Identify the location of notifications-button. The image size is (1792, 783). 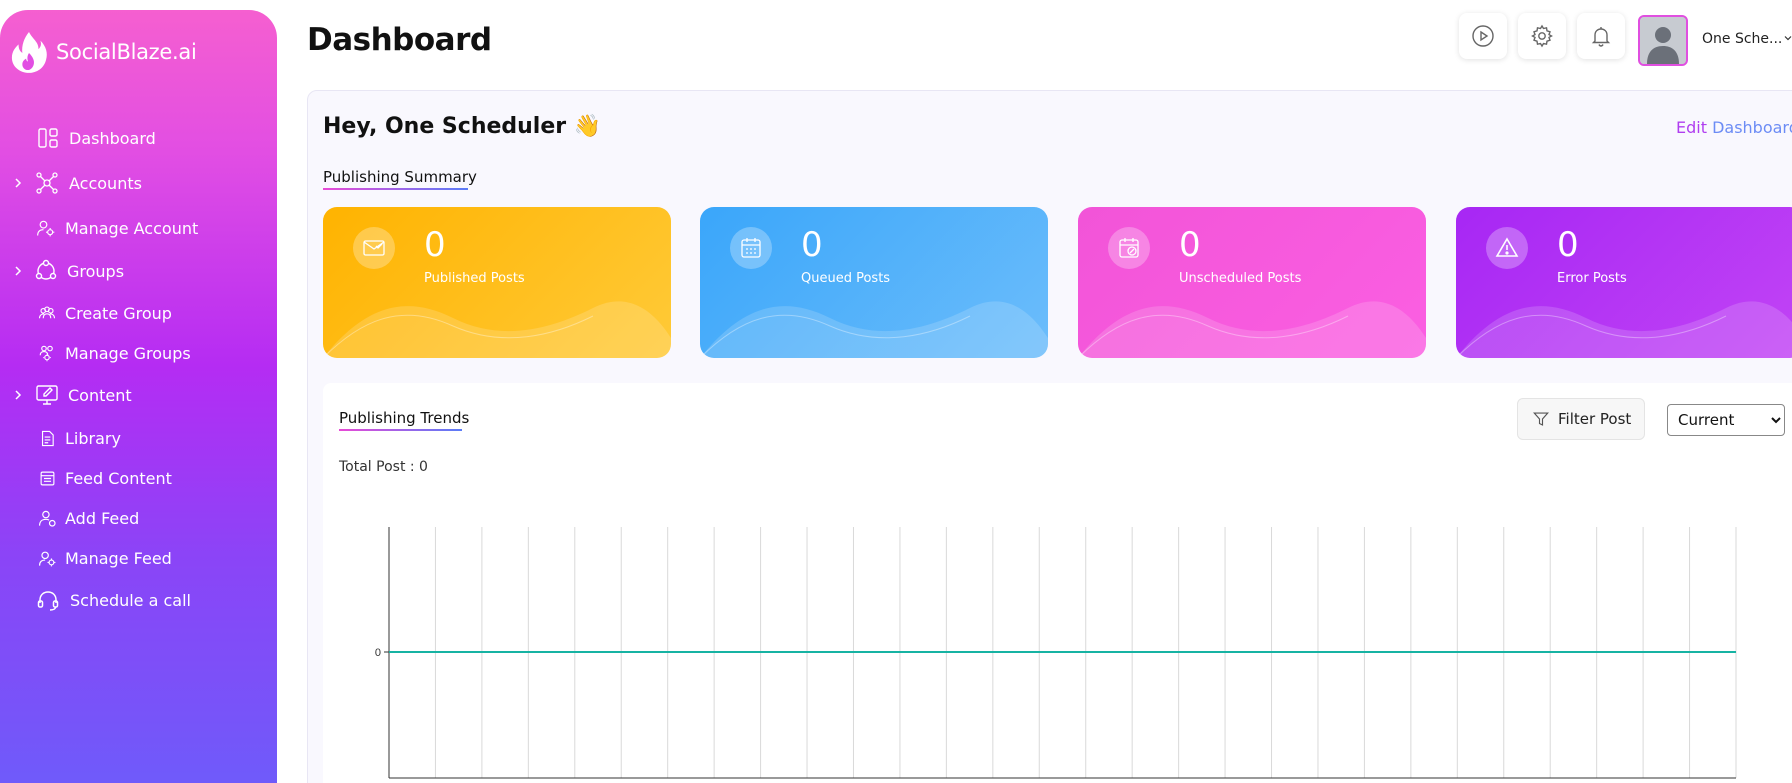
(1601, 36).